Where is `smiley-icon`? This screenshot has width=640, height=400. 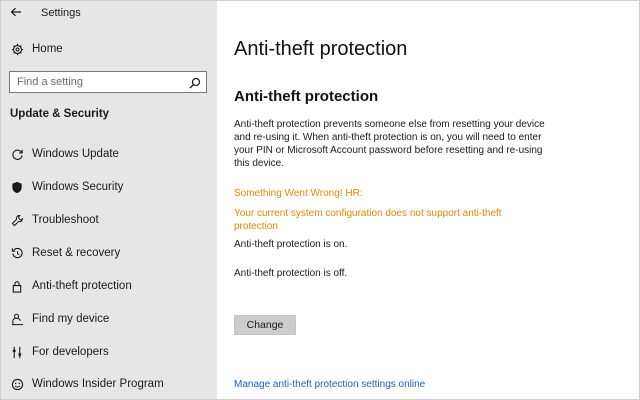 smiley-icon is located at coordinates (17, 384).